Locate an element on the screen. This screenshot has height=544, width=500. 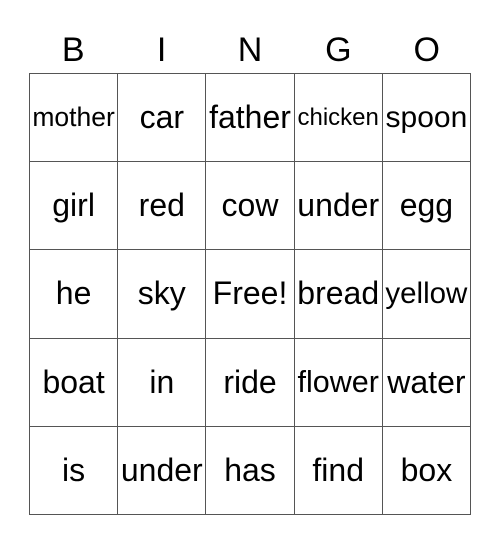
cell-word: find is located at coordinates (338, 469).